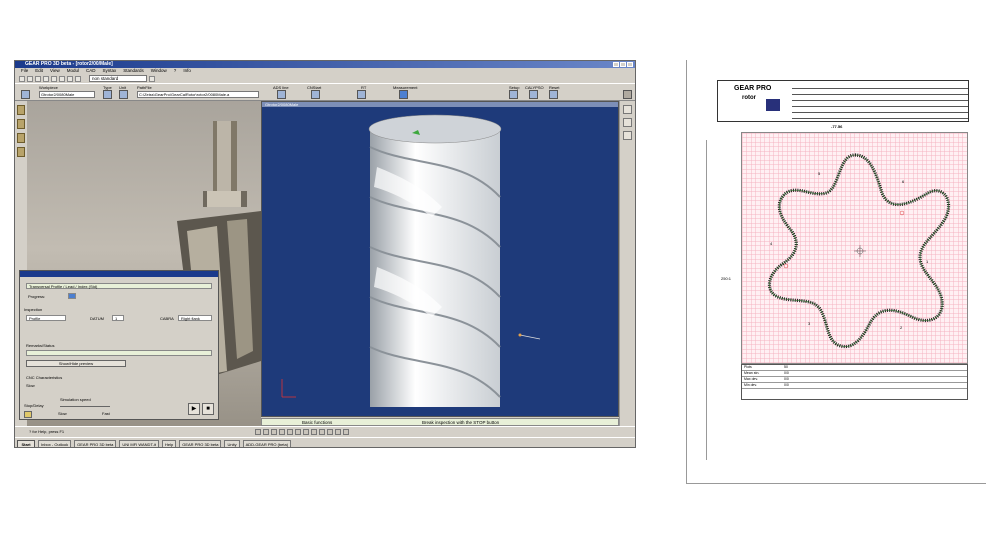  I want to click on lobe-label: 3, so click(809, 323).